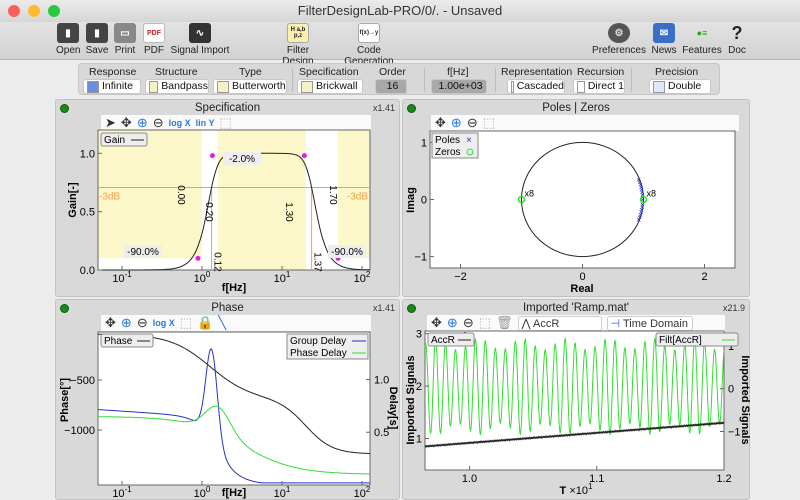  Describe the element at coordinates (332, 195) in the screenshot. I see `edge-label: 1.70` at that location.